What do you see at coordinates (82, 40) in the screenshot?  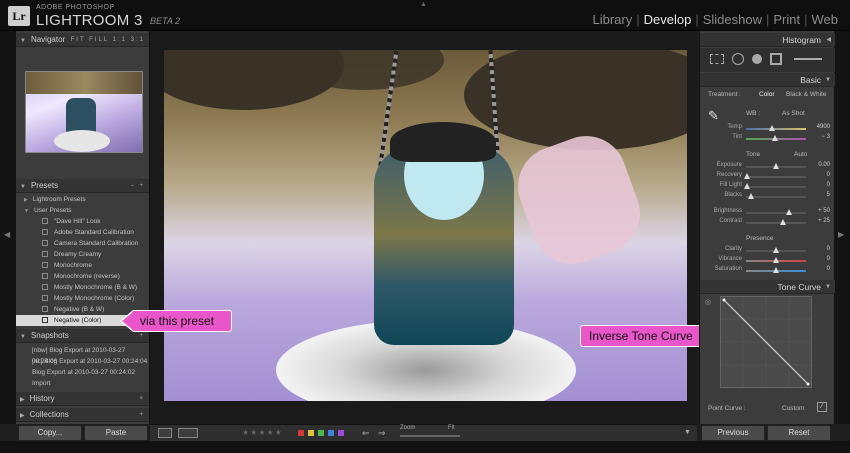 I see `navigator-header: ▼ Navigator FIT FILL 1:1 3:1` at bounding box center [82, 40].